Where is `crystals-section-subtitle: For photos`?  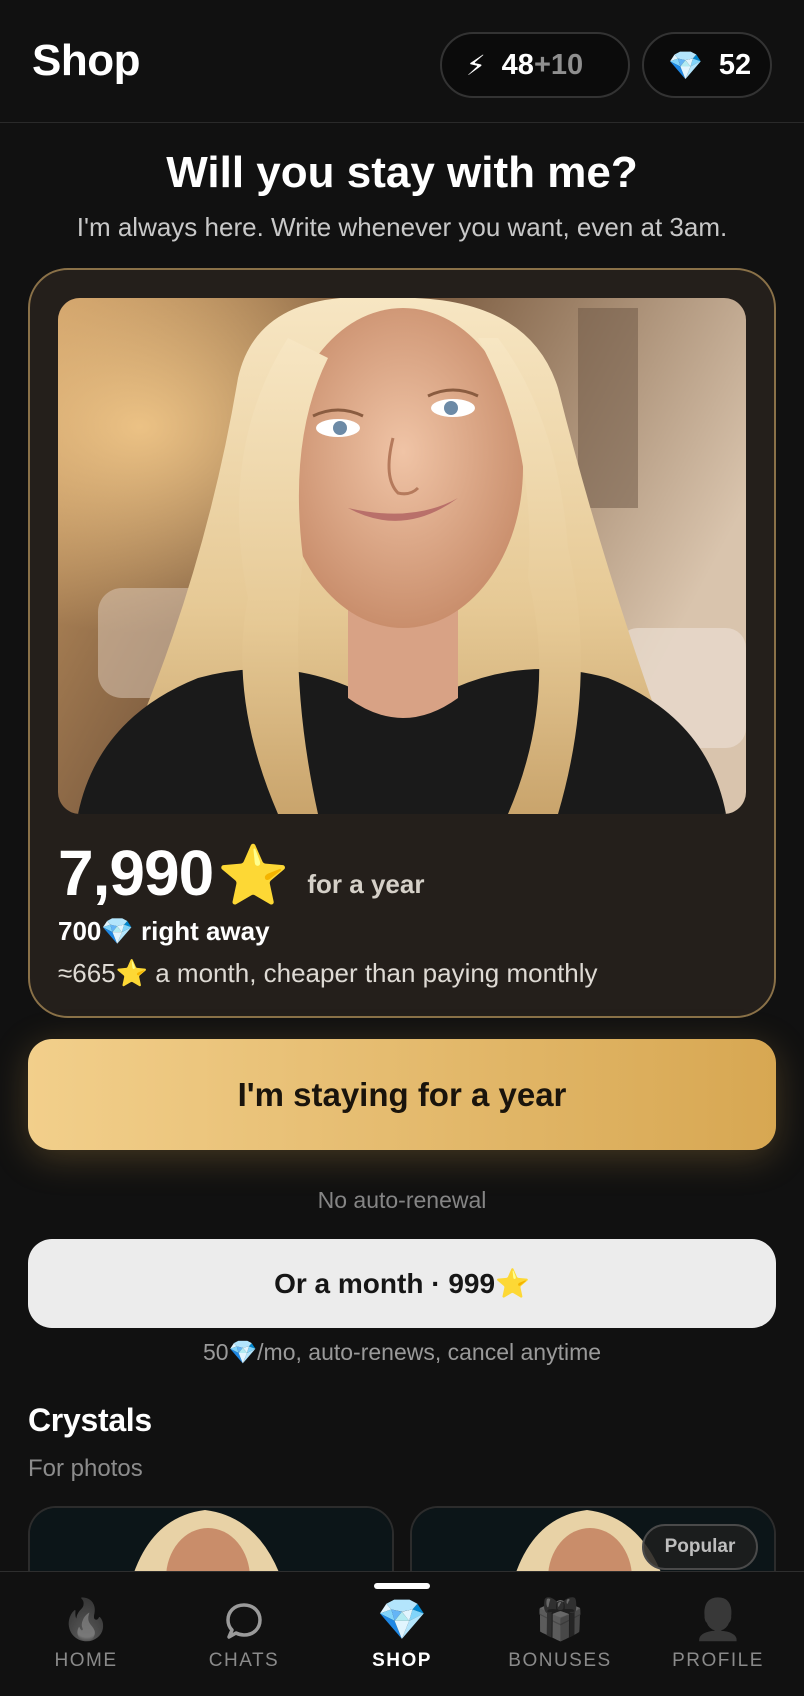 crystals-section-subtitle: For photos is located at coordinates (85, 1468).